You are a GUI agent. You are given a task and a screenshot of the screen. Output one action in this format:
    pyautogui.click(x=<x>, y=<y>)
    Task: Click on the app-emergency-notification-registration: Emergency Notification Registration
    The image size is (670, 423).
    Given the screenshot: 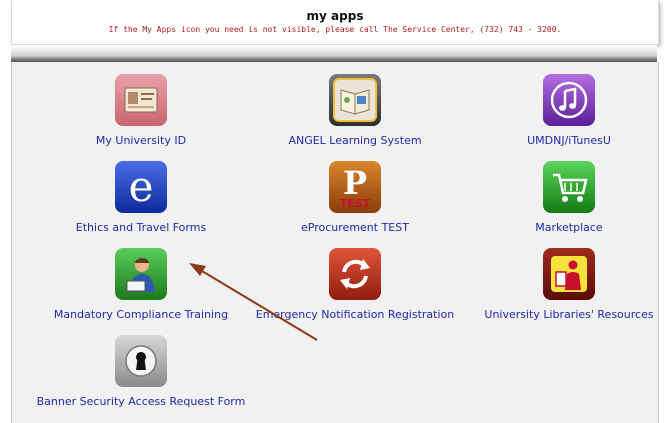 What is the action you would take?
    pyautogui.click(x=355, y=284)
    